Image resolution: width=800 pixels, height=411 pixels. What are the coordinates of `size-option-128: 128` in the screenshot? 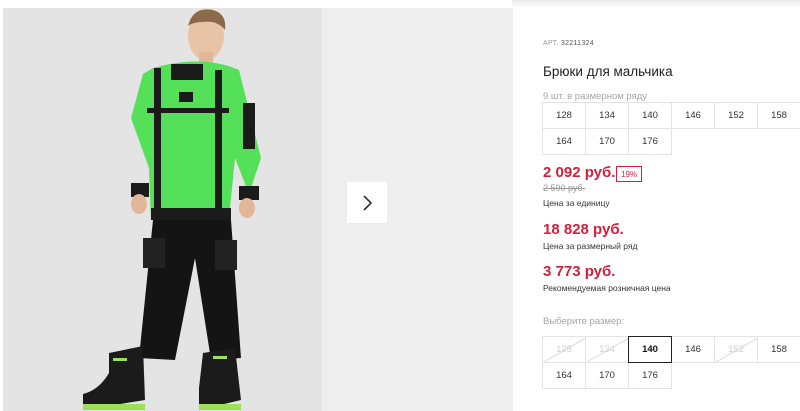 It's located at (564, 349).